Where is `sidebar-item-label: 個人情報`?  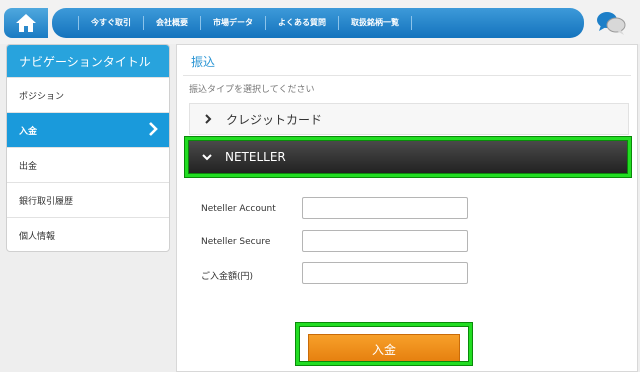 sidebar-item-label: 個人情報 is located at coordinates (37, 236).